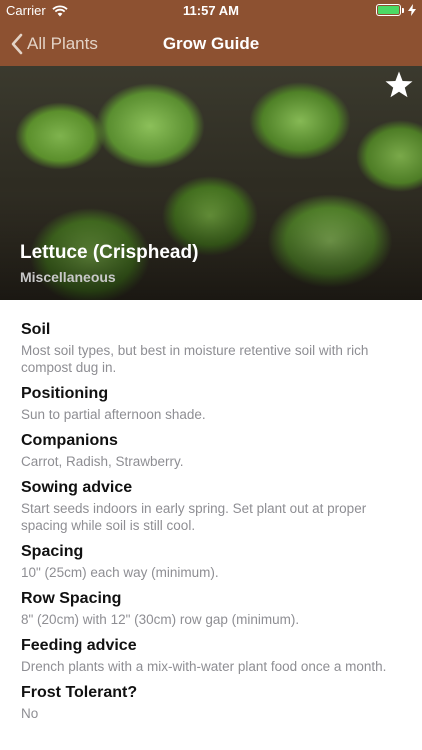  Describe the element at coordinates (68, 277) in the screenshot. I see `plant-category: Miscellaneous` at that location.